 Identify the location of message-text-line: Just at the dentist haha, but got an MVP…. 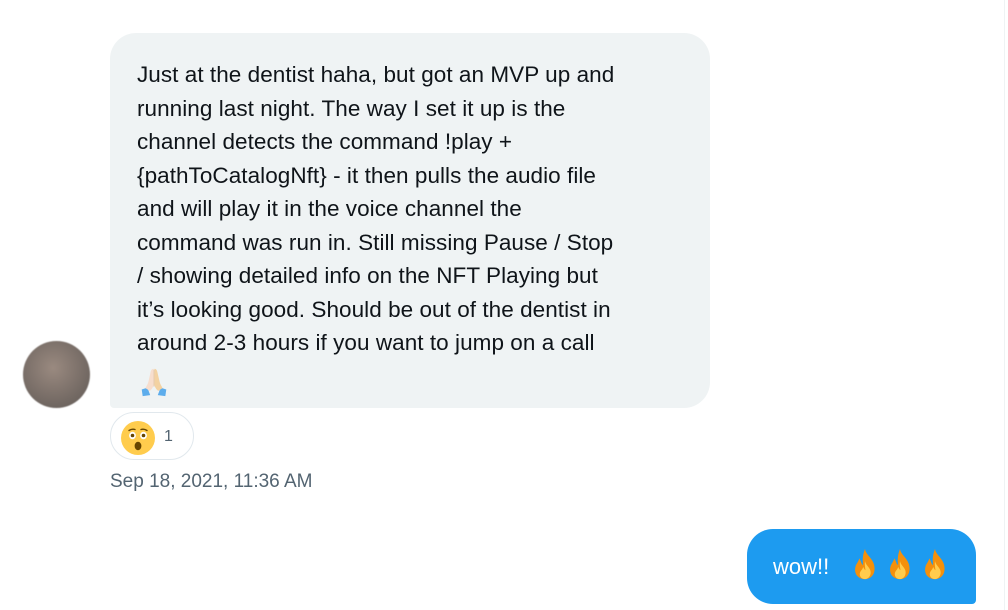
(376, 74).